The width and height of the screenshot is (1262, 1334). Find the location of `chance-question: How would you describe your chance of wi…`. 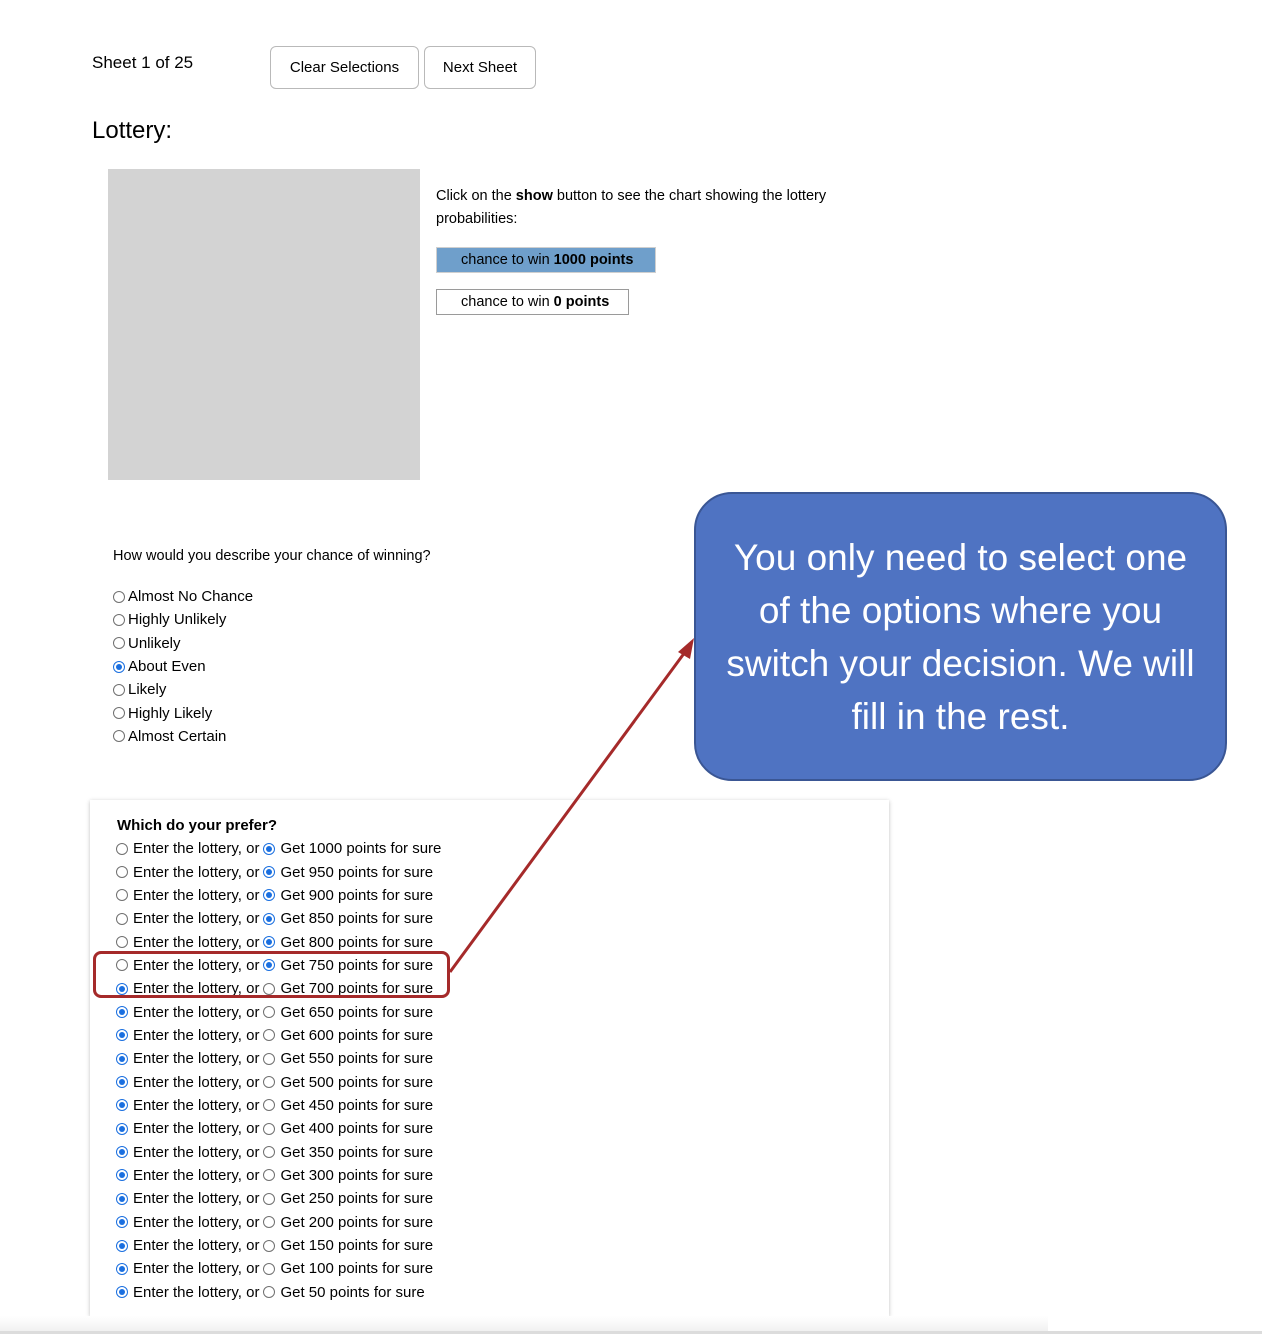

chance-question: How would you describe your chance of wi… is located at coordinates (272, 556).